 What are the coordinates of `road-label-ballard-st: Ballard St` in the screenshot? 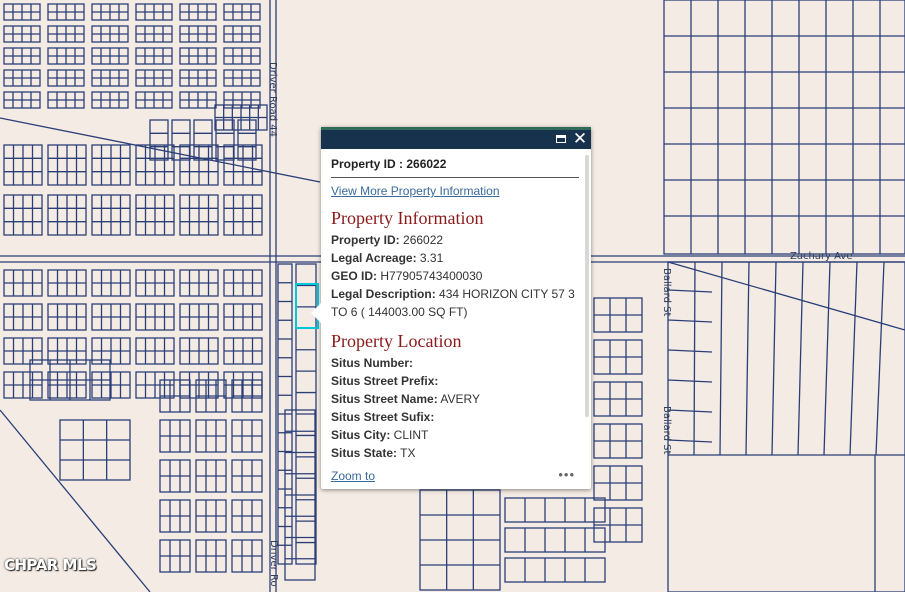 It's located at (666, 292).